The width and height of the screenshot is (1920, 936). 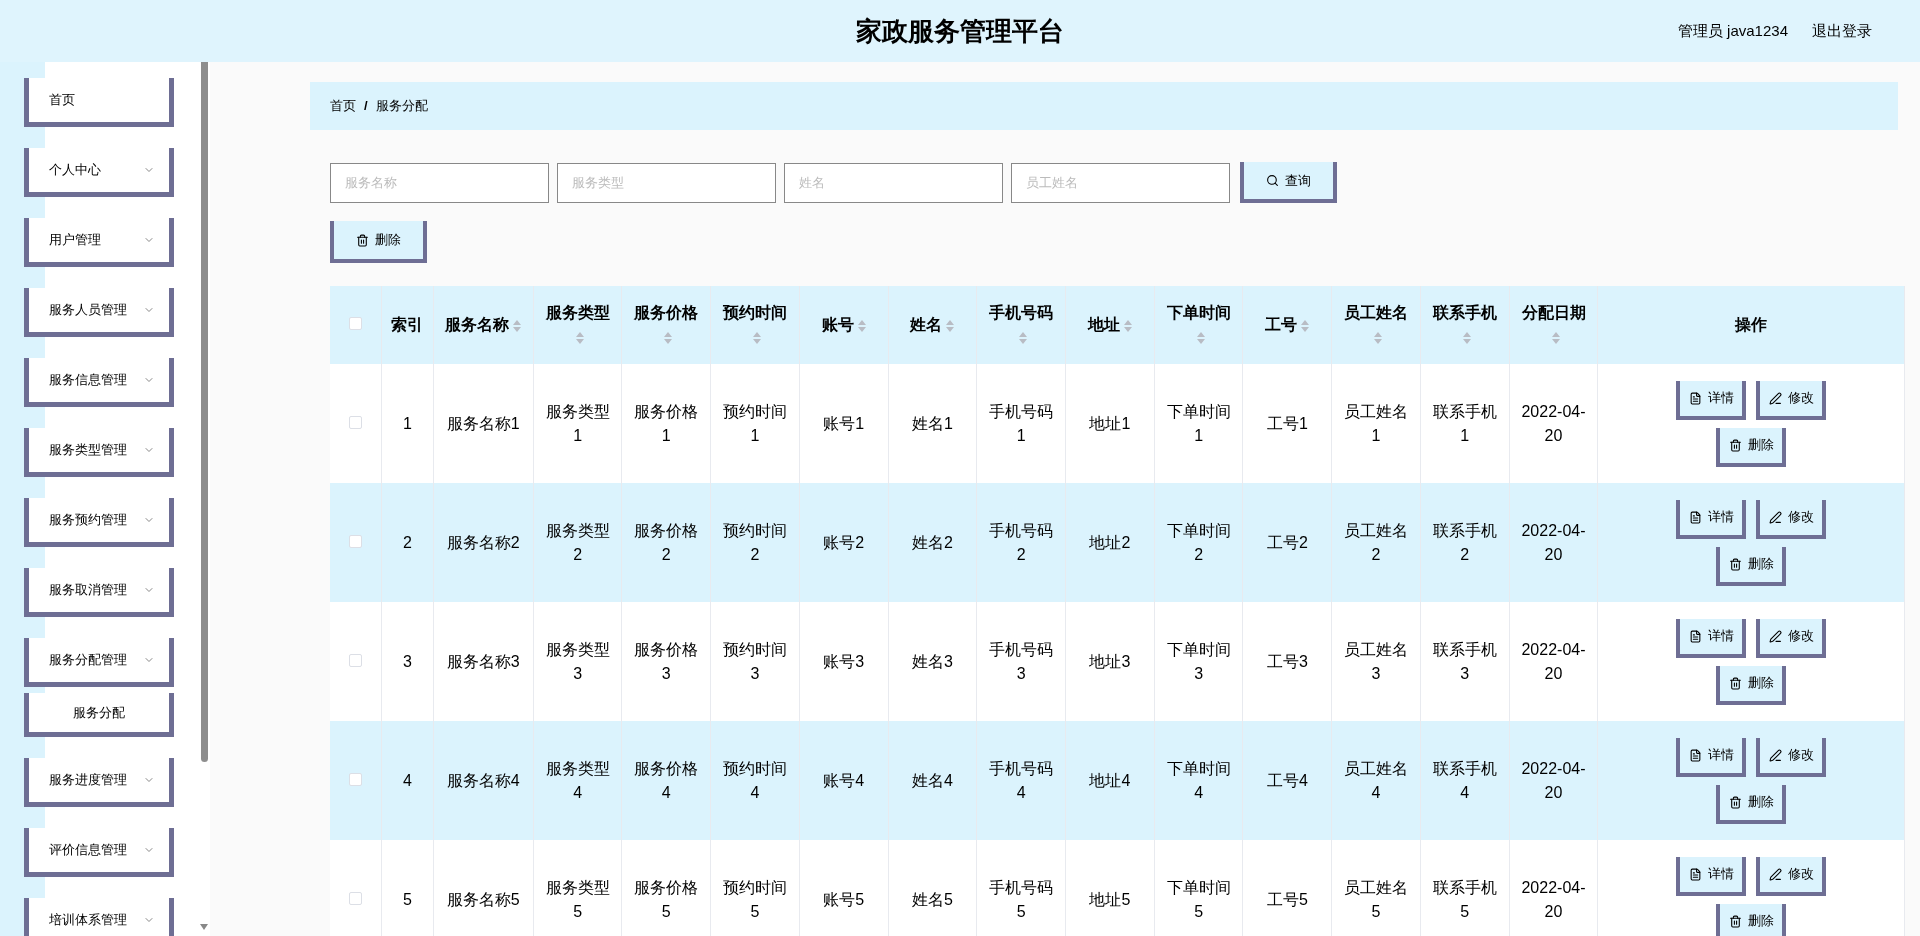 I want to click on table-cell: 账号5, so click(x=844, y=888).